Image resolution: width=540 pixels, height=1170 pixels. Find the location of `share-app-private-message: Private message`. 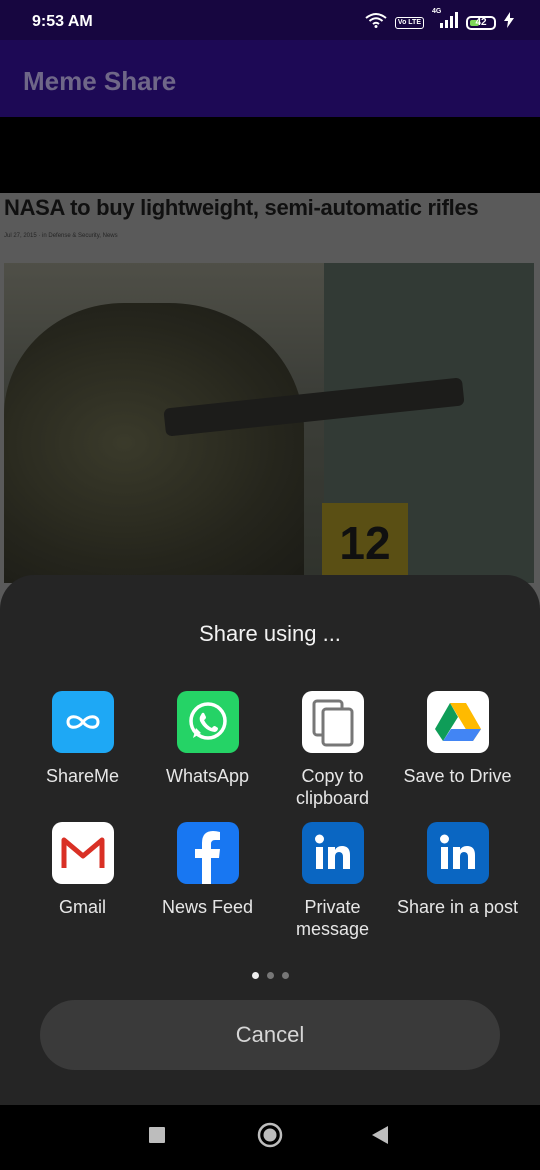

share-app-private-message: Private message is located at coordinates (332, 881).